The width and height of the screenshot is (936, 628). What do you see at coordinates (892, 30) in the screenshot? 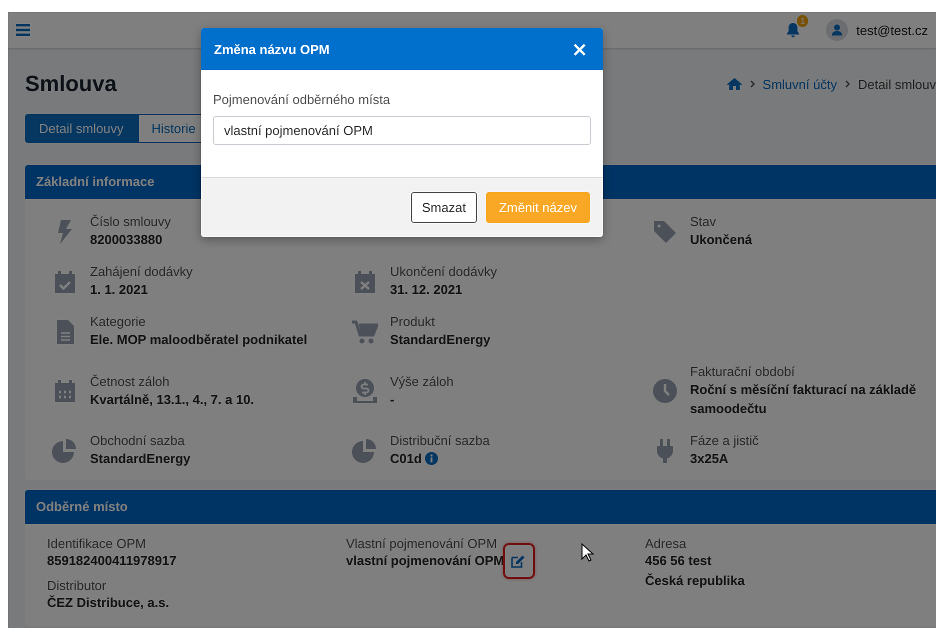
I see `user-email: test@test.cz` at bounding box center [892, 30].